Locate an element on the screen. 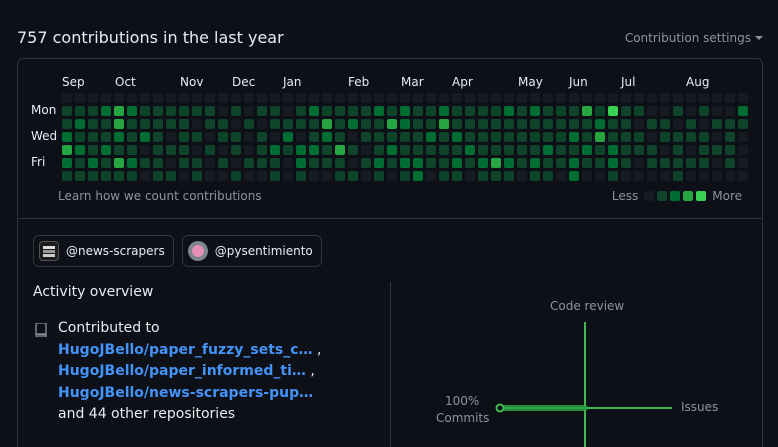 The image size is (778, 447). learn-contributions-link: Learn how we count contributions is located at coordinates (160, 196).